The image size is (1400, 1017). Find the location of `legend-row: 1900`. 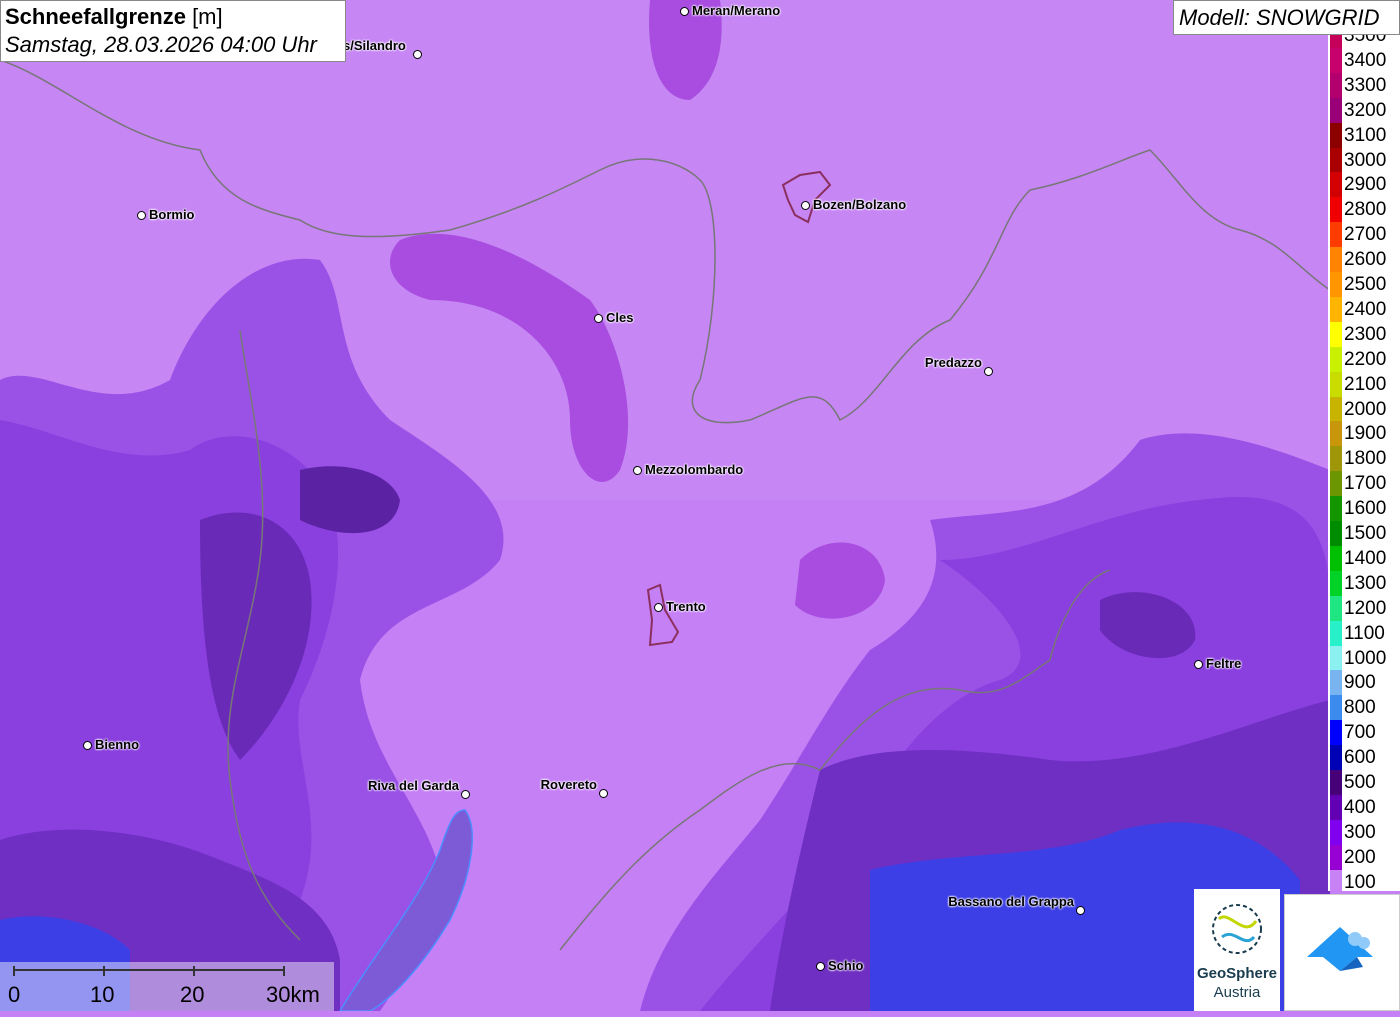

legend-row: 1900 is located at coordinates (1364, 434).